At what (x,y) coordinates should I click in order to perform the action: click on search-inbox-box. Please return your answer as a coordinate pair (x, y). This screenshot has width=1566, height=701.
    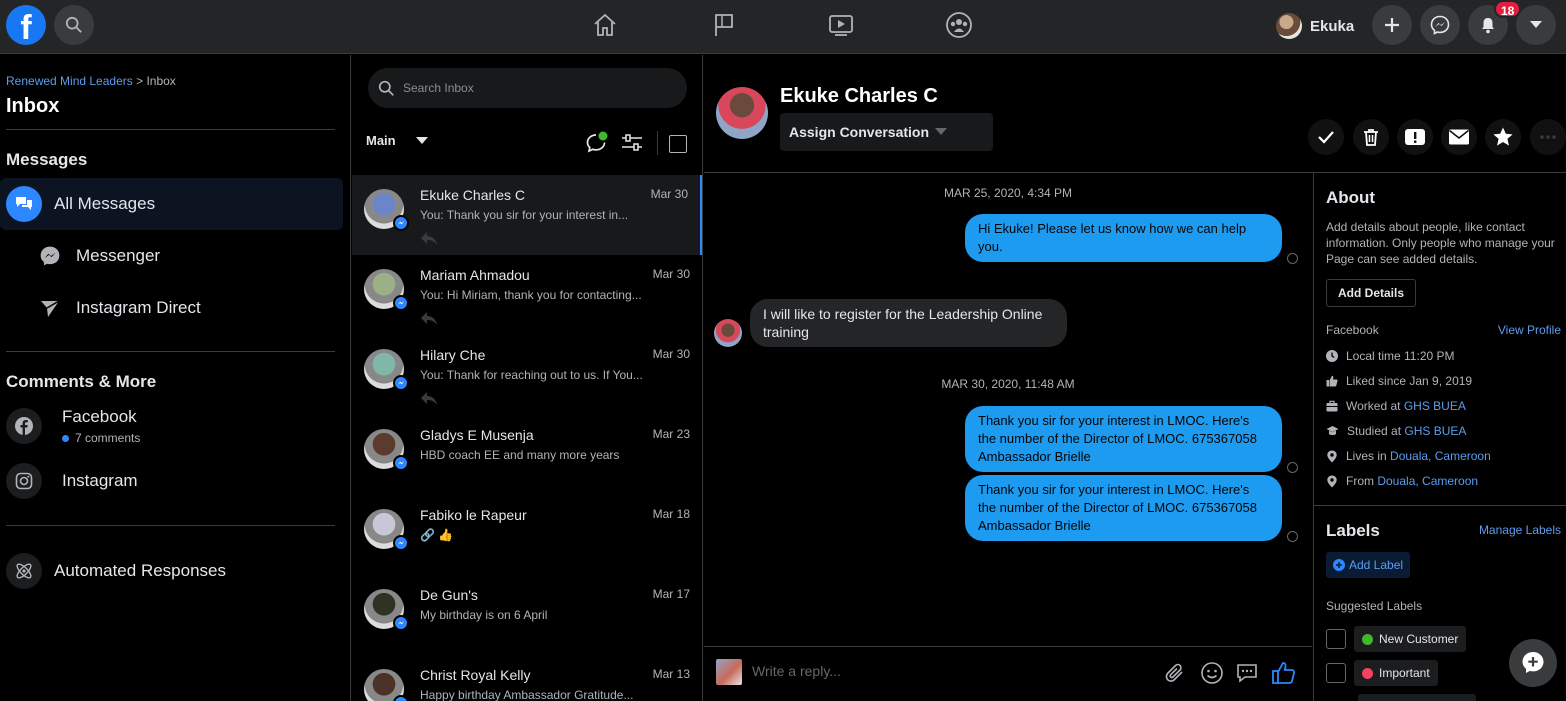
    Looking at the image, I should click on (527, 88).